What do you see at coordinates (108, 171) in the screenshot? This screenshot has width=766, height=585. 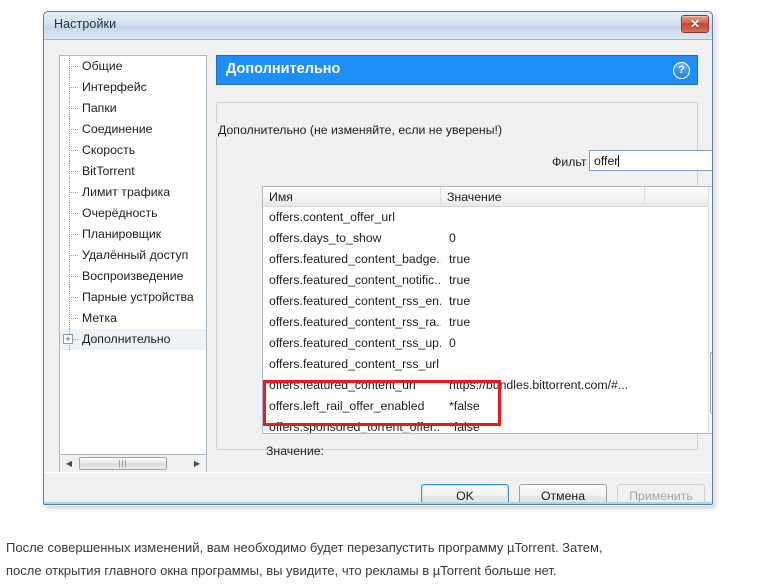 I see `sidebar-item-label: BitTorrent` at bounding box center [108, 171].